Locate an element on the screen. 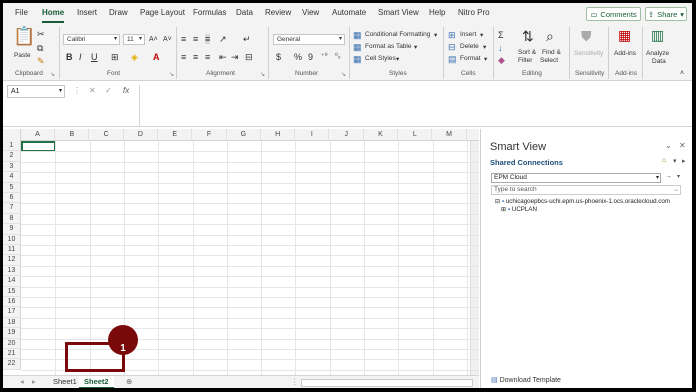 This screenshot has height=392, width=696. row-header: 13 is located at coordinates (12, 271).